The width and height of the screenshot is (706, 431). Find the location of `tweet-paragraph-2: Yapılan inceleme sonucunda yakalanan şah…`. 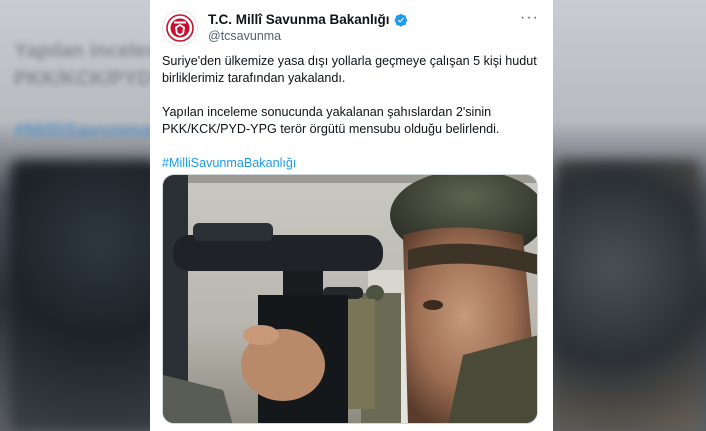

tweet-paragraph-2: Yapılan inceleme sonucunda yakalanan şah… is located at coordinates (331, 120).